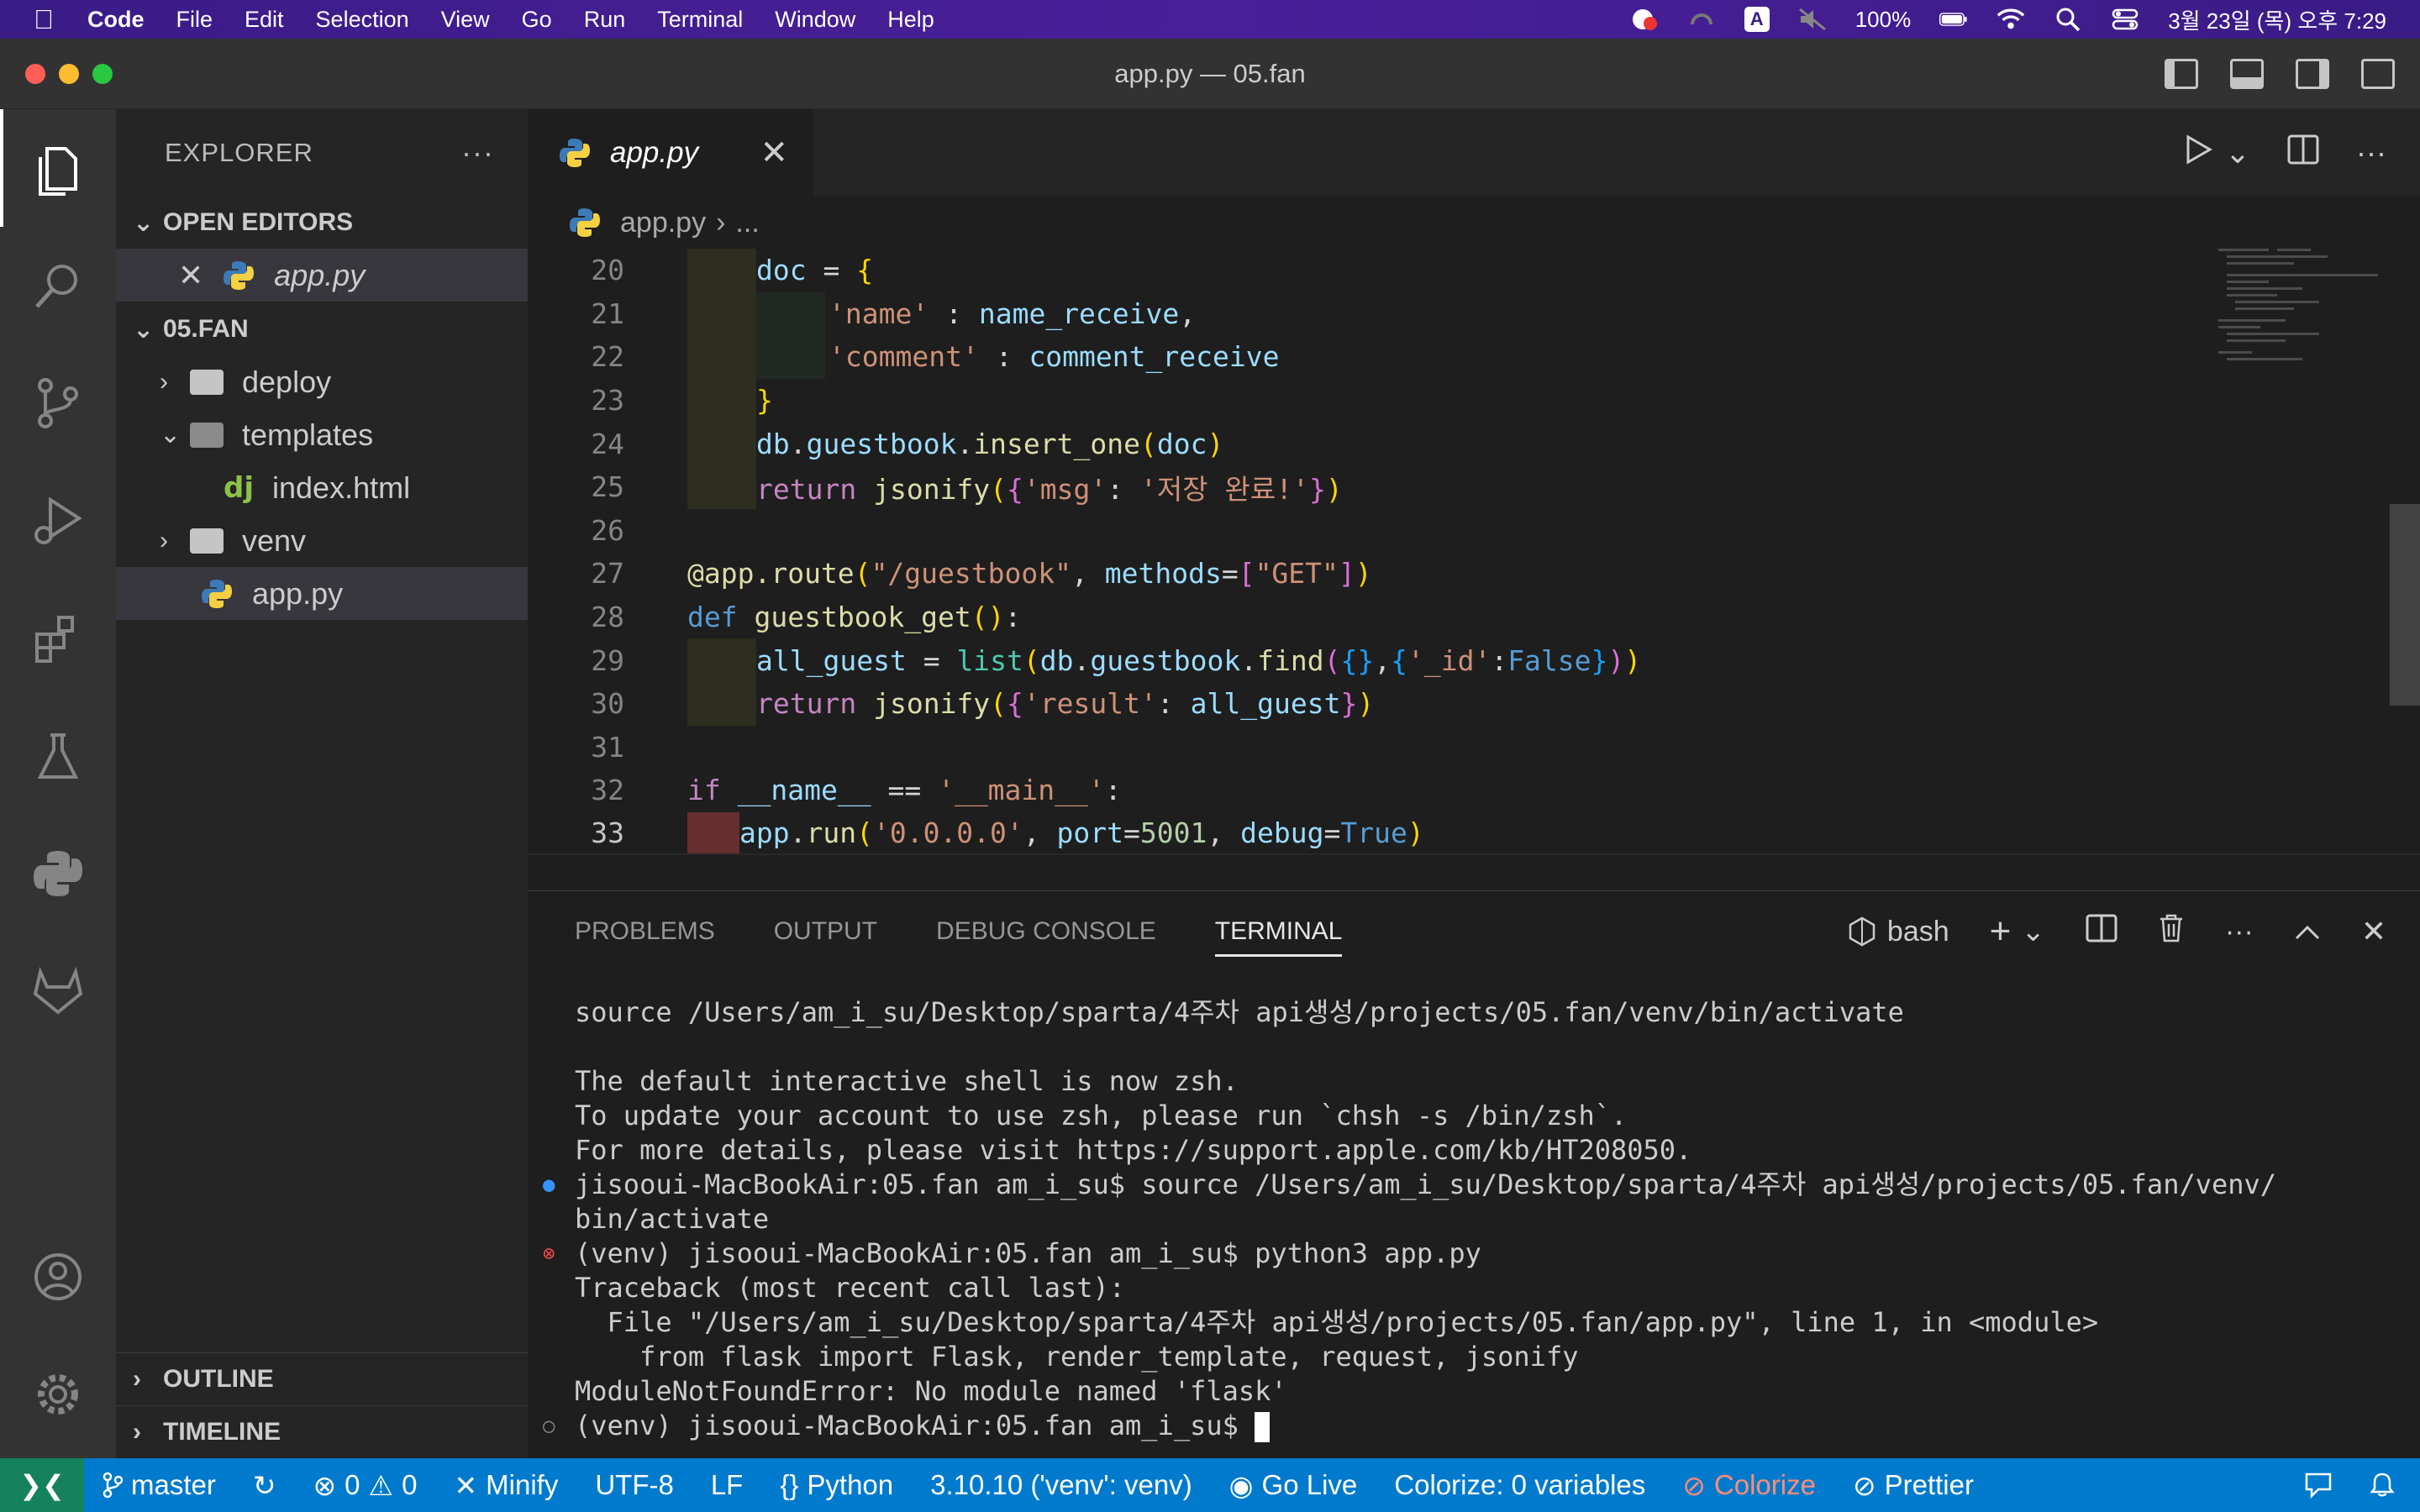 Image resolution: width=2420 pixels, height=1512 pixels. Describe the element at coordinates (58, 756) in the screenshot. I see `testing-icon` at that location.